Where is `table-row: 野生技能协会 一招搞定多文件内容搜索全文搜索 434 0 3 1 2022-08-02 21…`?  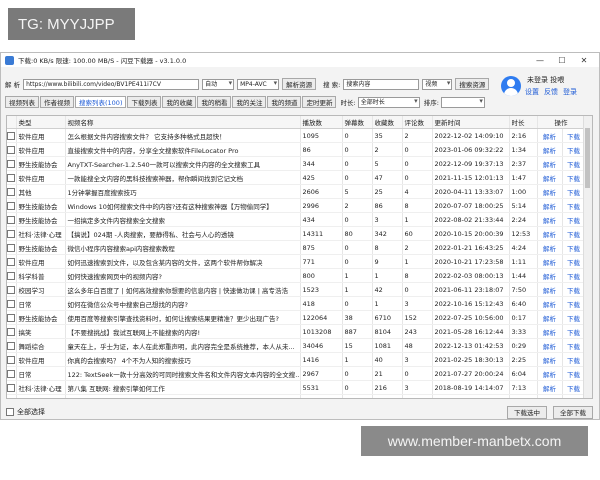 table-row: 野生技能协会 一招搞定多文件内容搜索全文搜索 434 0 3 1 2022-08-02 21… is located at coordinates (299, 219).